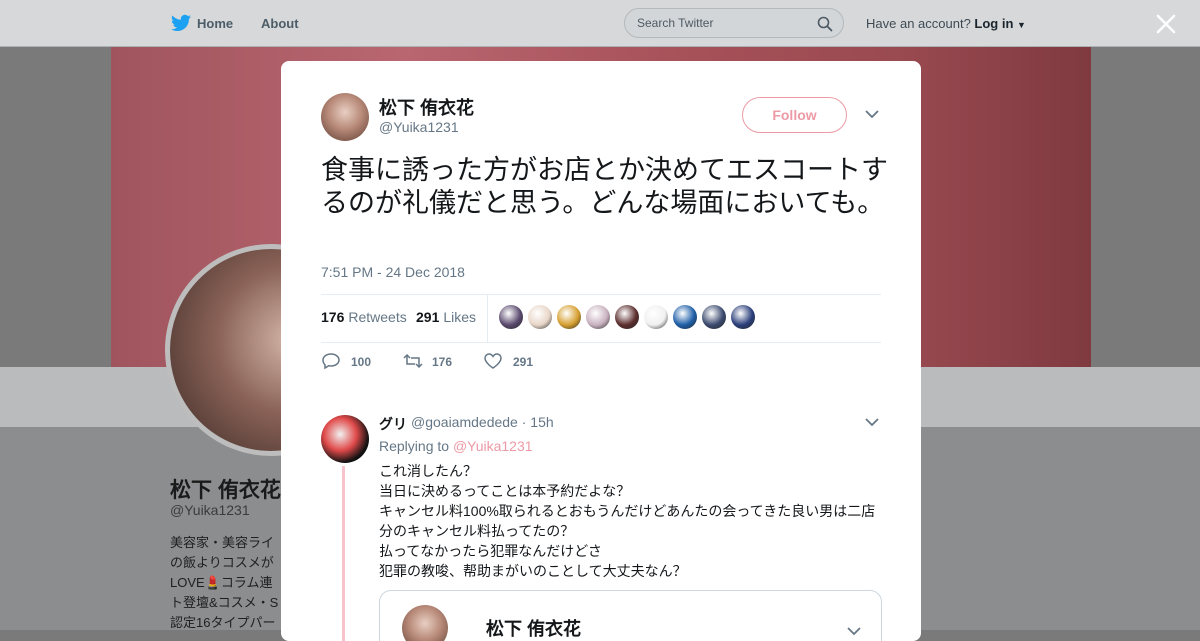 This screenshot has height=641, width=1200. Describe the element at coordinates (460, 317) in the screenshot. I see `likes-label: Likes` at that location.